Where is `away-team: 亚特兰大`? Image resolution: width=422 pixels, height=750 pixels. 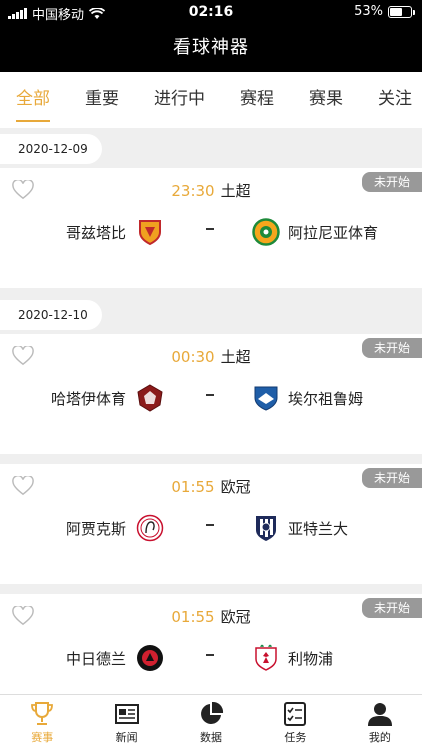 away-team: 亚特兰大 is located at coordinates (300, 528).